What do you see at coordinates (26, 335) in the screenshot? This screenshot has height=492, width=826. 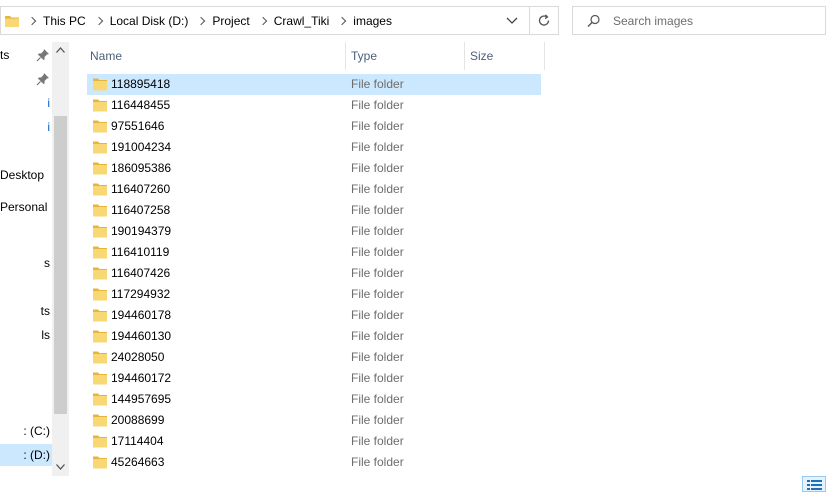 I see `nav-item: ls` at bounding box center [26, 335].